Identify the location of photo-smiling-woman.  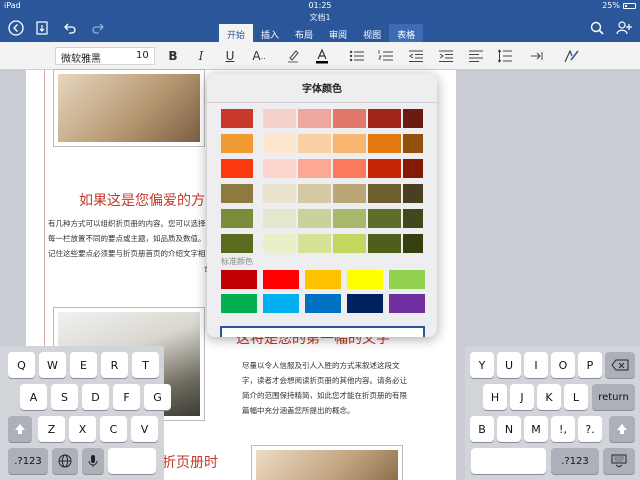
(327, 463).